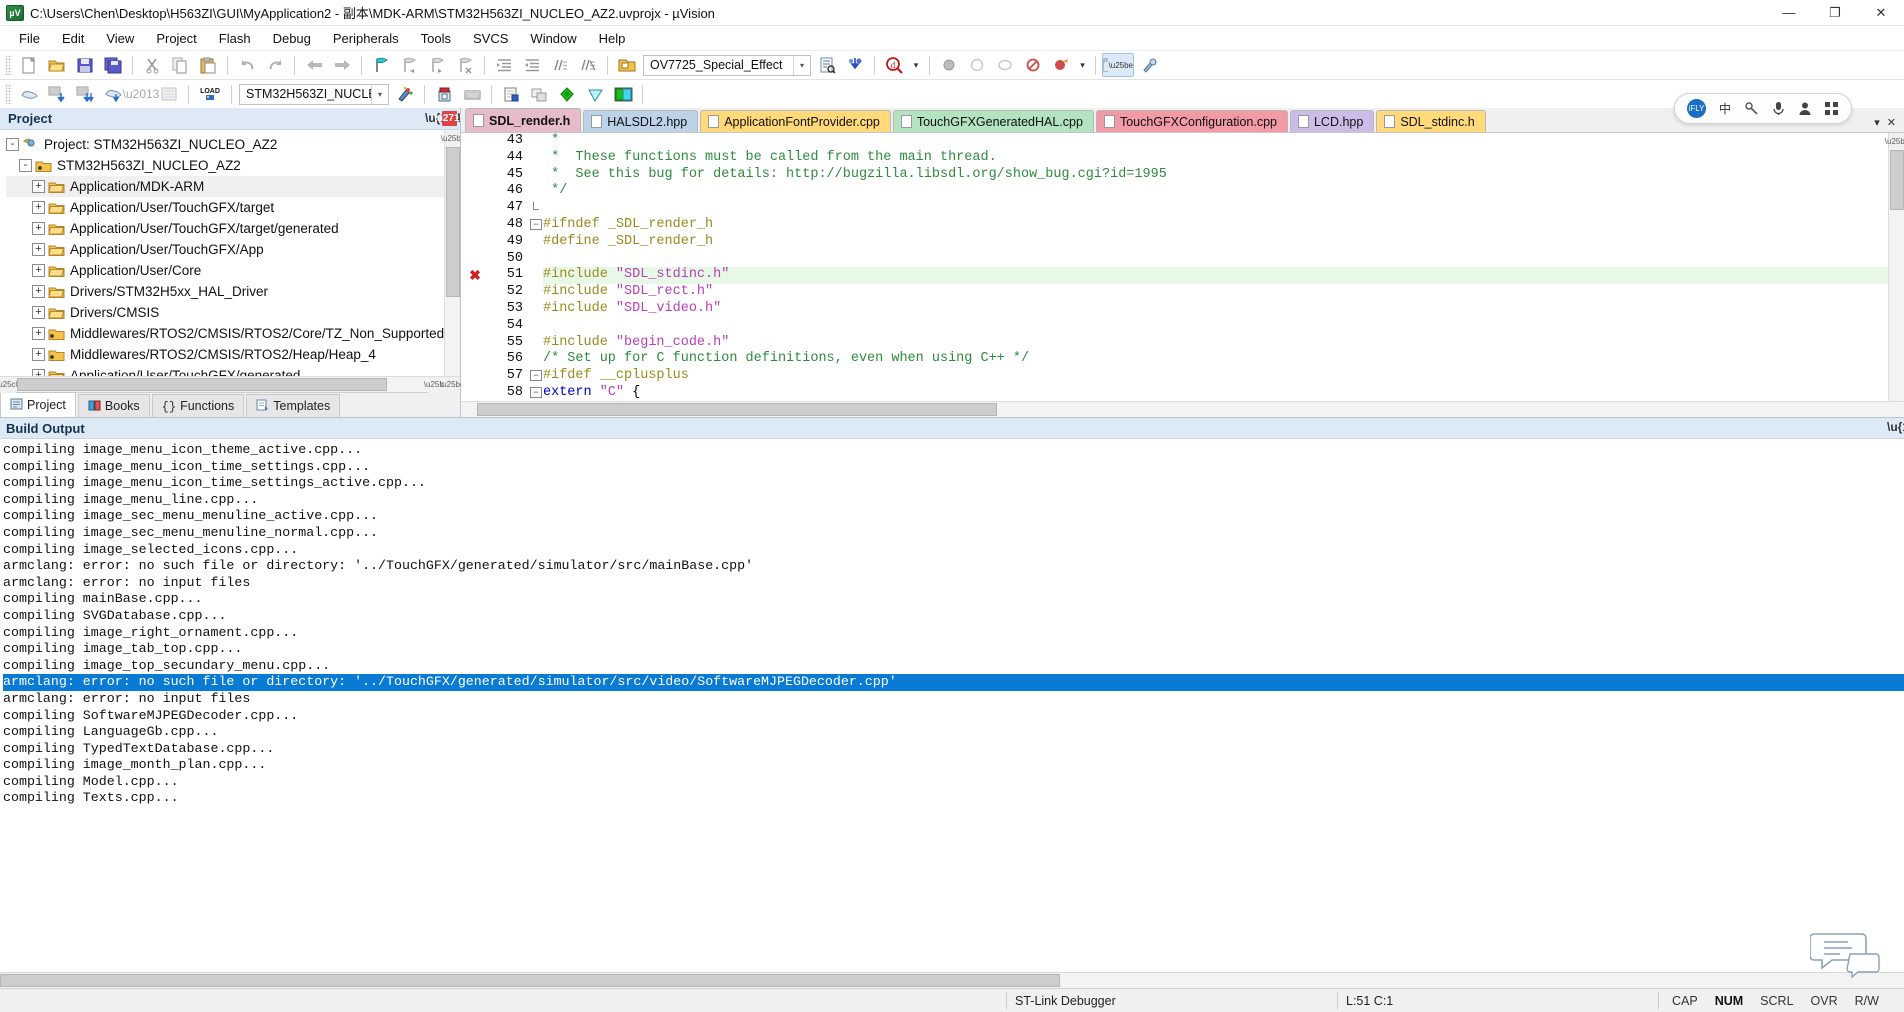  Describe the element at coordinates (1805, 108) in the screenshot. I see `user-icon` at that location.